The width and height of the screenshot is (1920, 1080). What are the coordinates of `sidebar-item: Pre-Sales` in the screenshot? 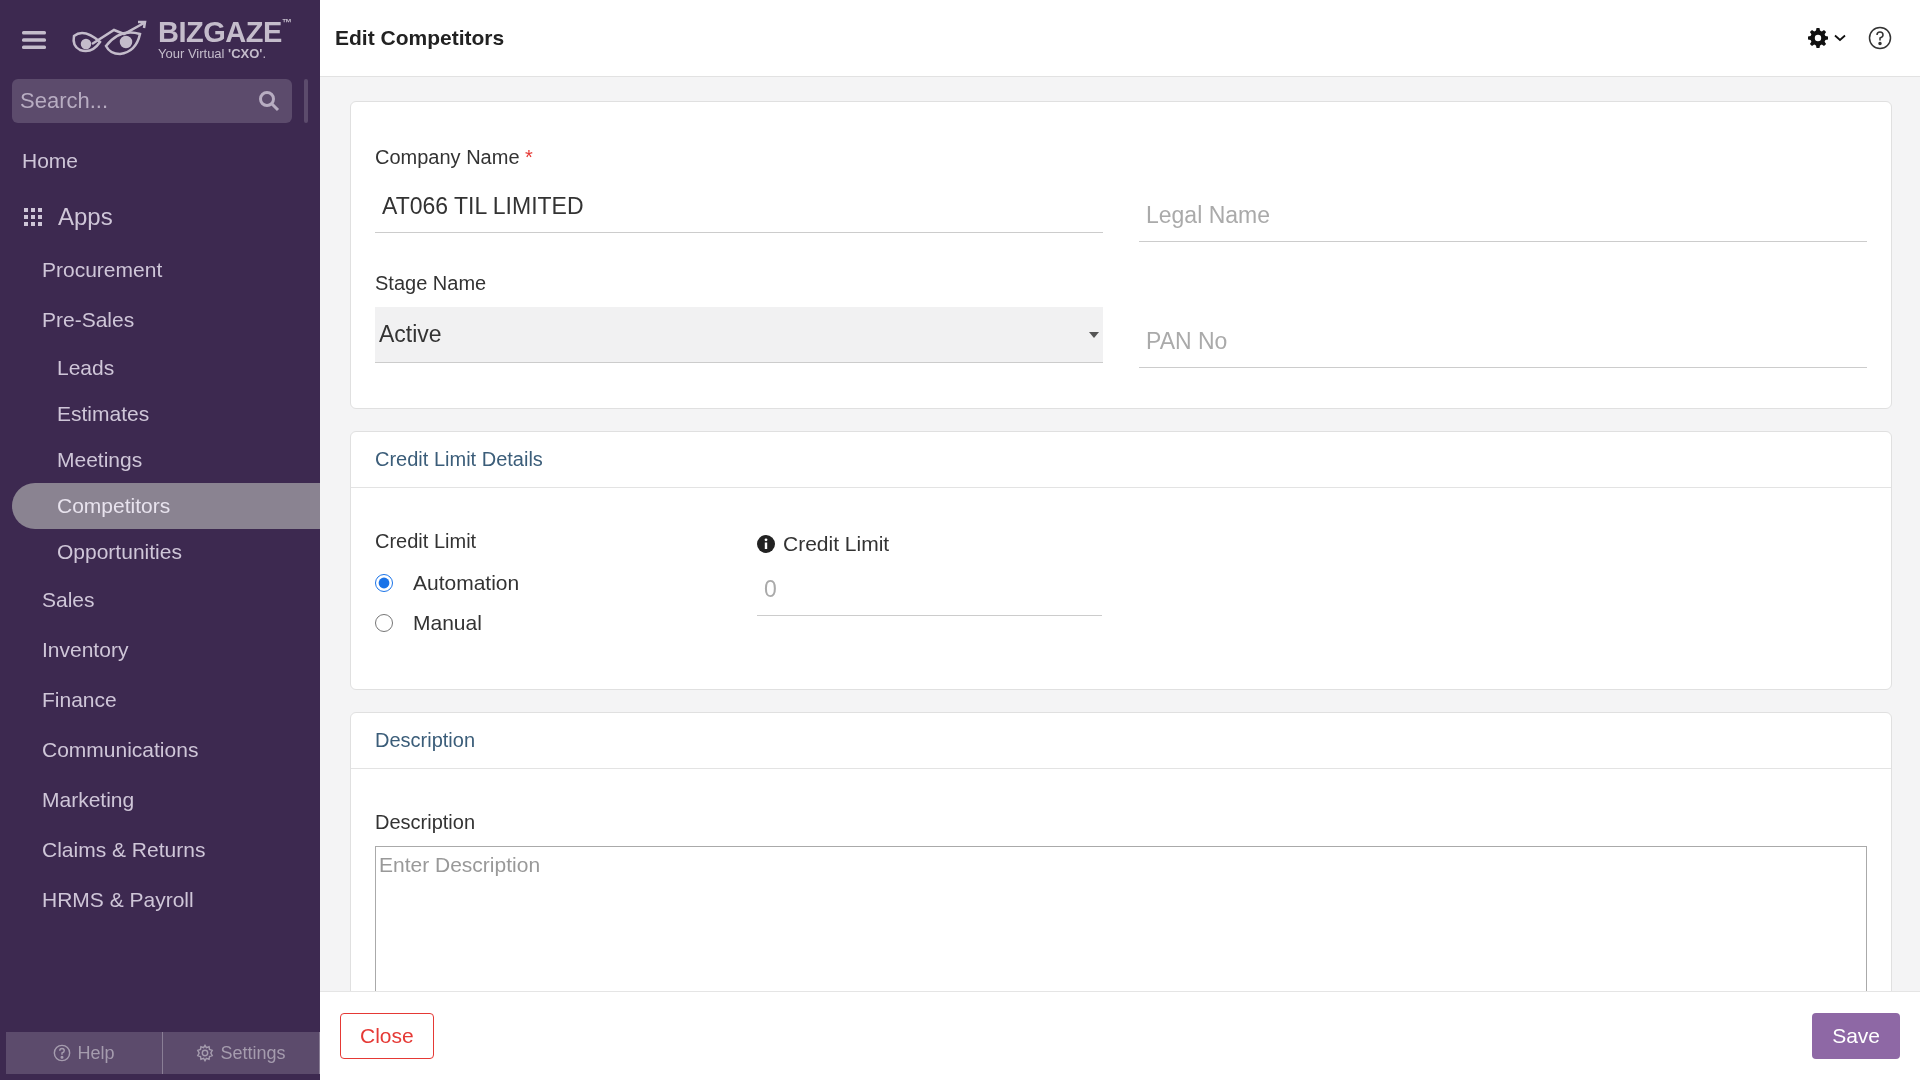 It's located at (166, 320).